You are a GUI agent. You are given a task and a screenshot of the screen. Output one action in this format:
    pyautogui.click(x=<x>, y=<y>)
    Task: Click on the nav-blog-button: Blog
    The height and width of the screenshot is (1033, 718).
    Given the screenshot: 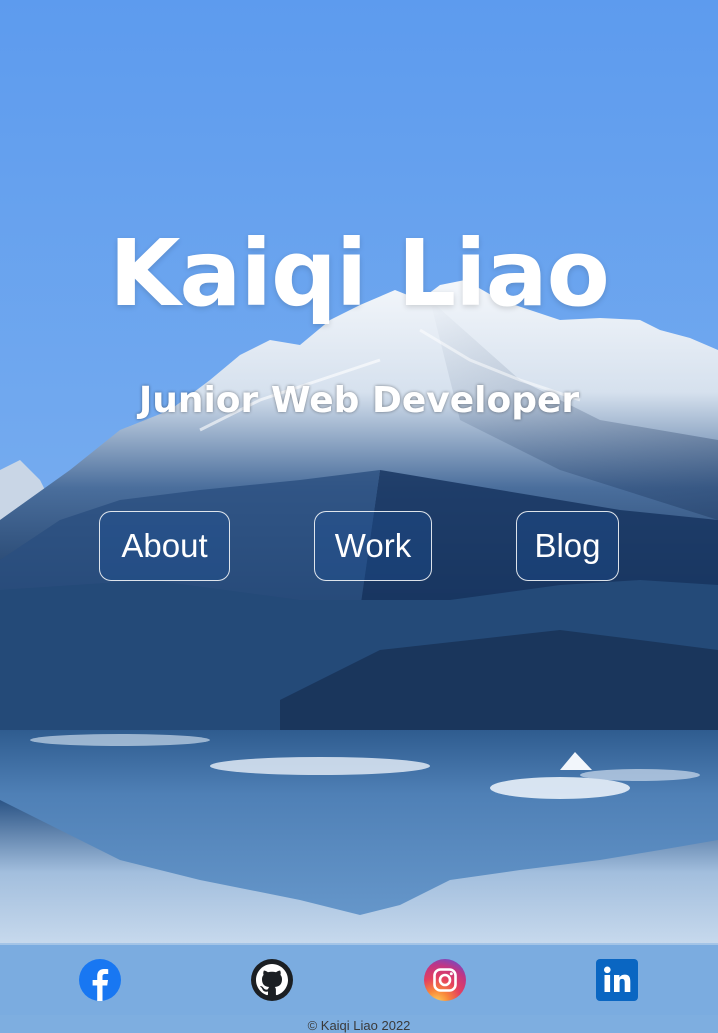 What is the action you would take?
    pyautogui.click(x=567, y=546)
    